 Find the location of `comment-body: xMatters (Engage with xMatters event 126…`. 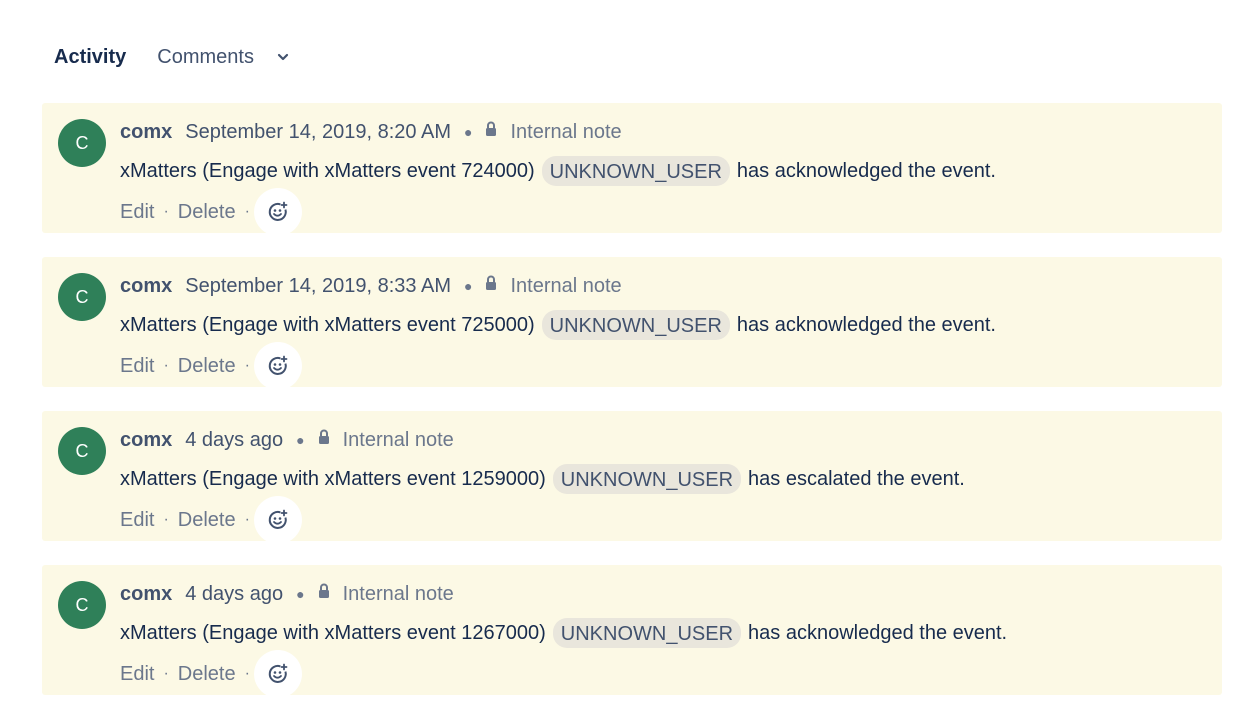

comment-body: xMatters (Engage with xMatters event 126… is located at coordinates (563, 633).